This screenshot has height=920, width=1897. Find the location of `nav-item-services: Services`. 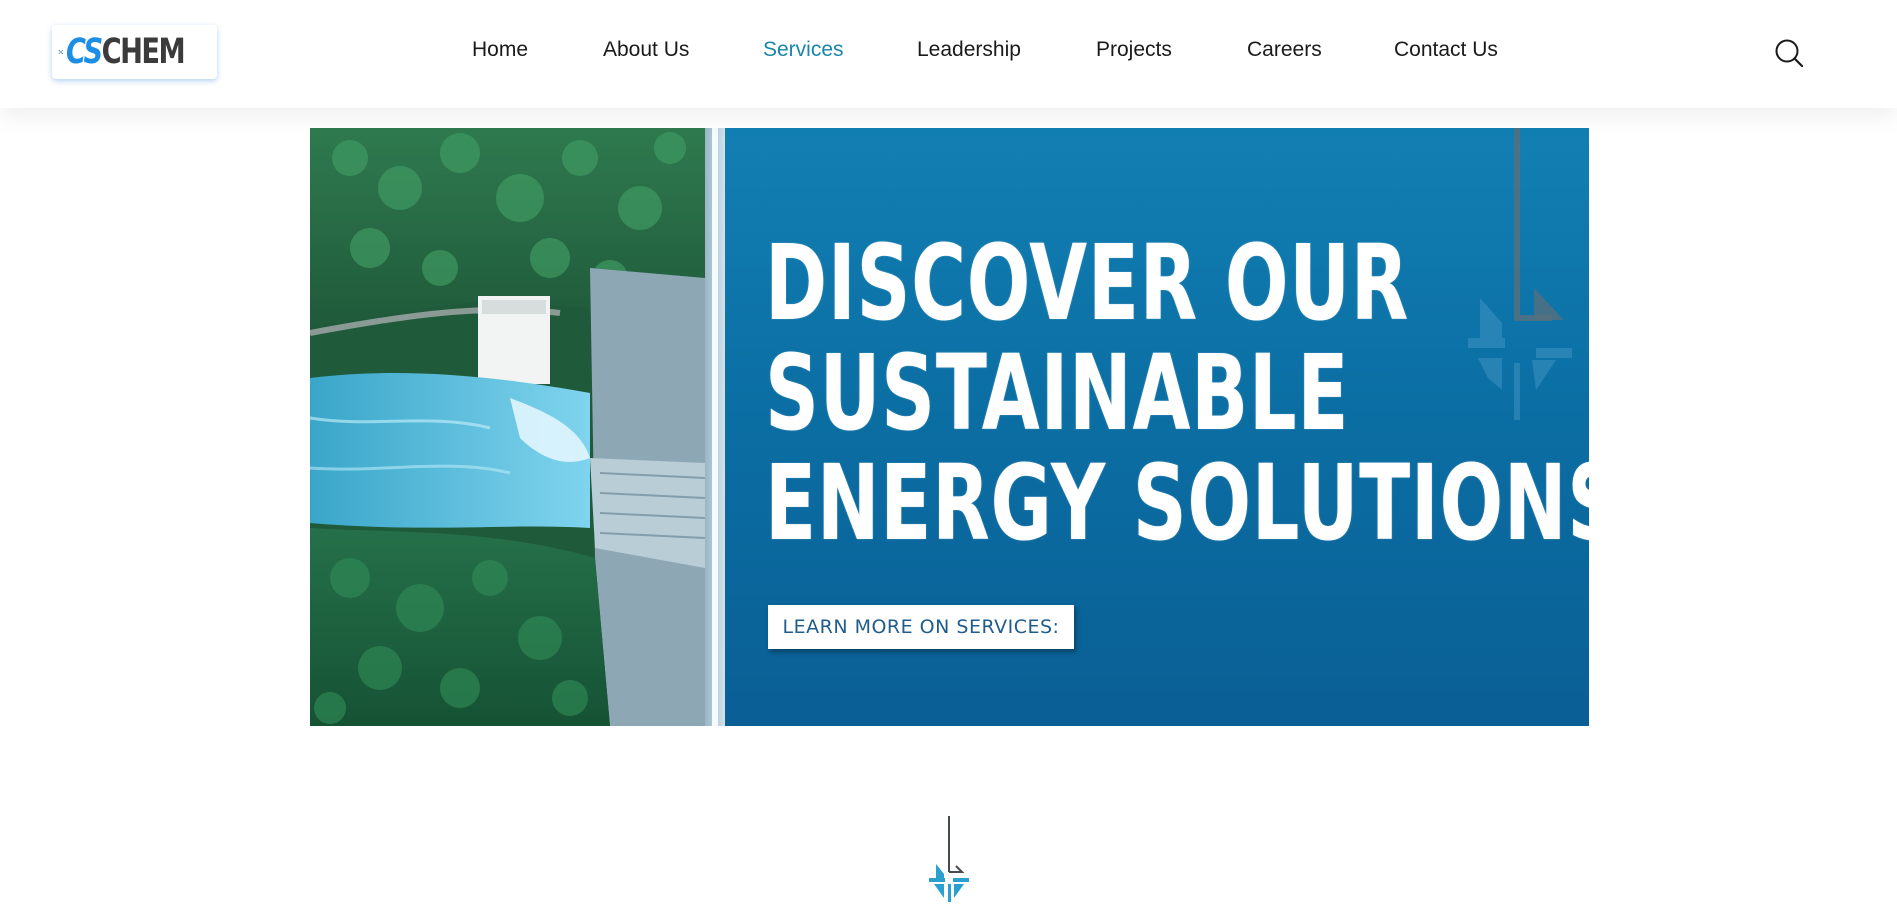

nav-item-services: Services is located at coordinates (803, 50).